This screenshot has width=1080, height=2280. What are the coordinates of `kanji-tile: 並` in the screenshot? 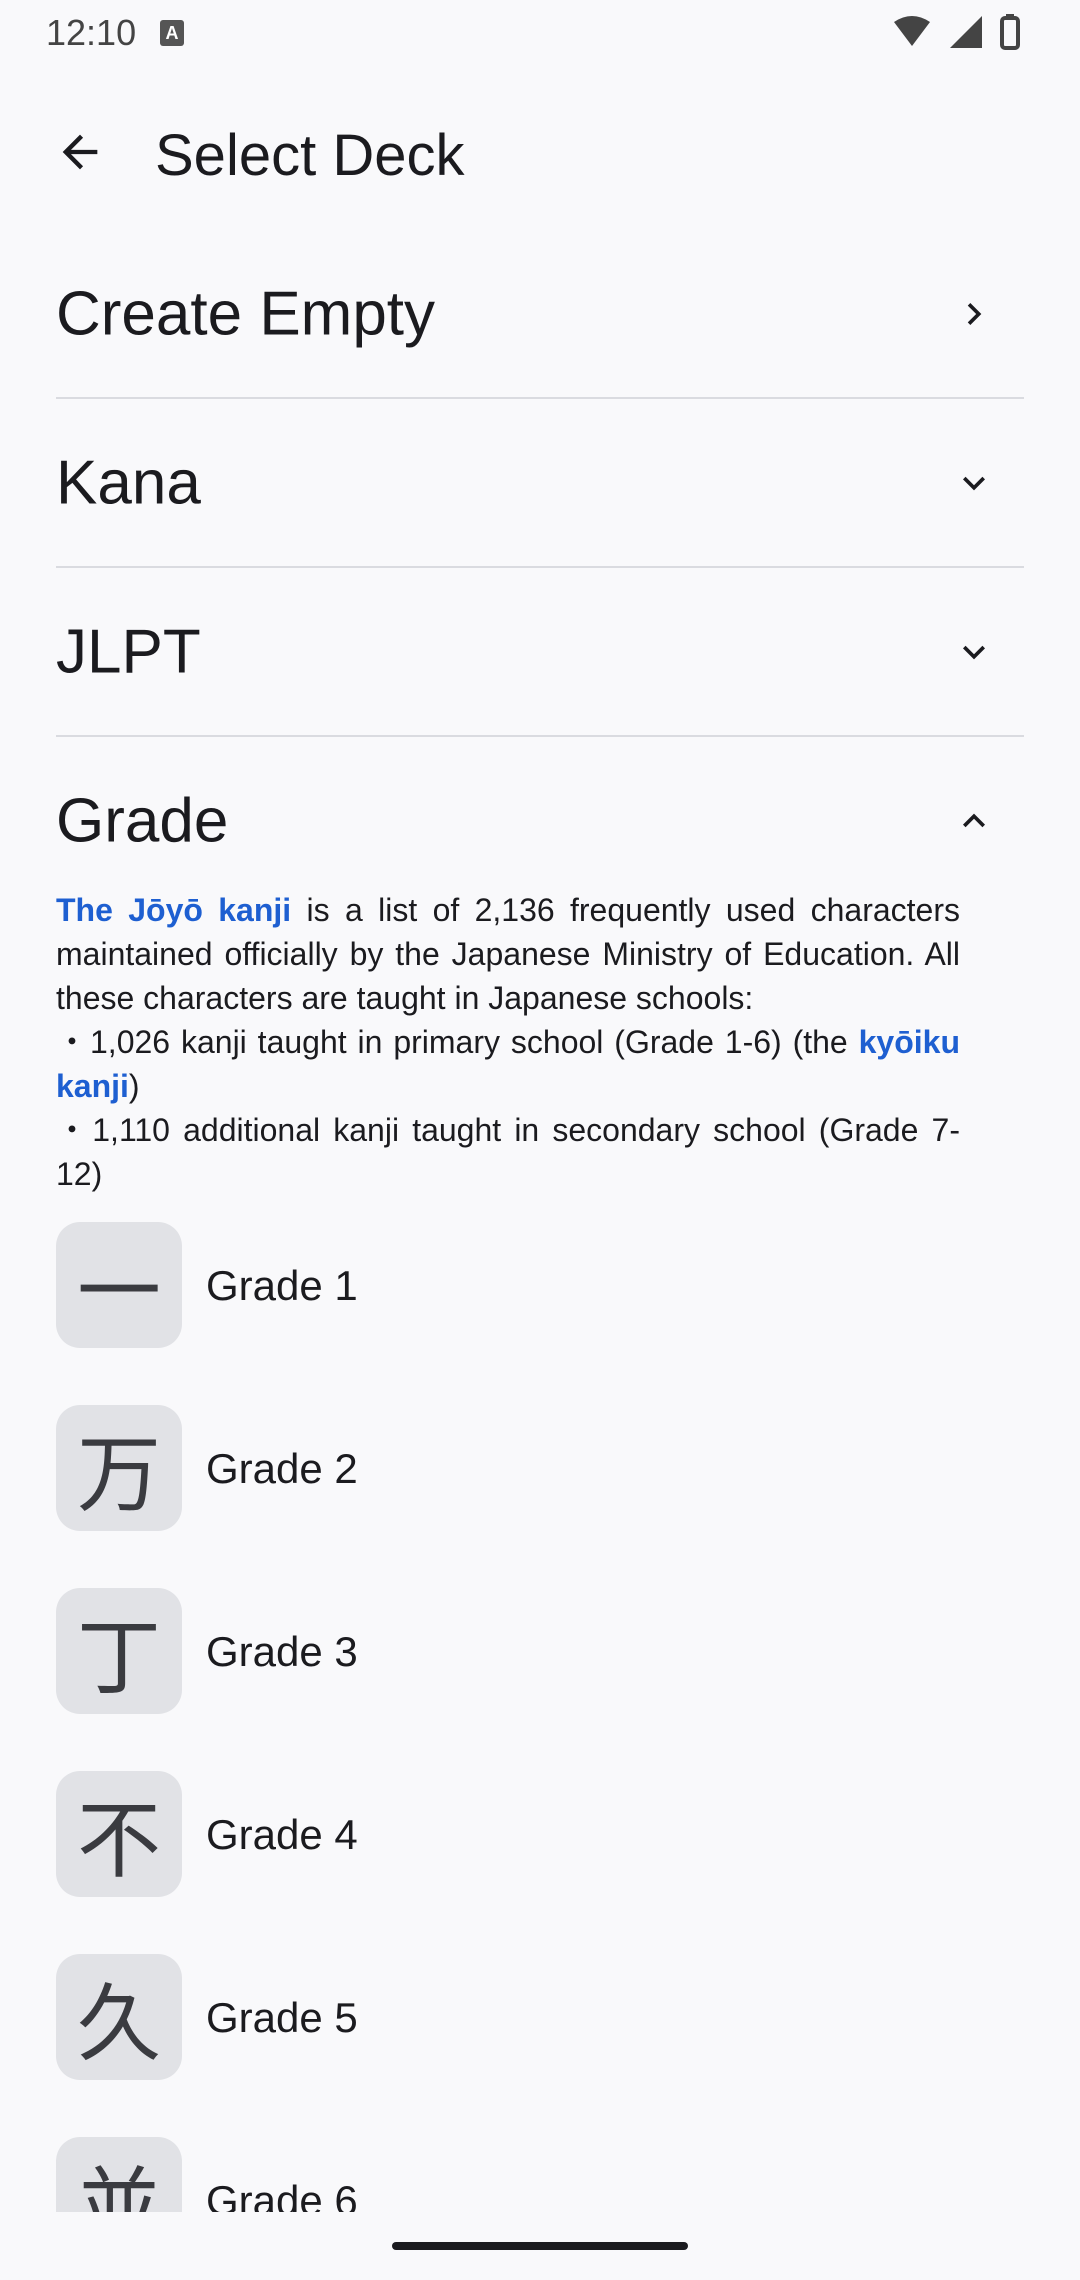 It's located at (119, 2174).